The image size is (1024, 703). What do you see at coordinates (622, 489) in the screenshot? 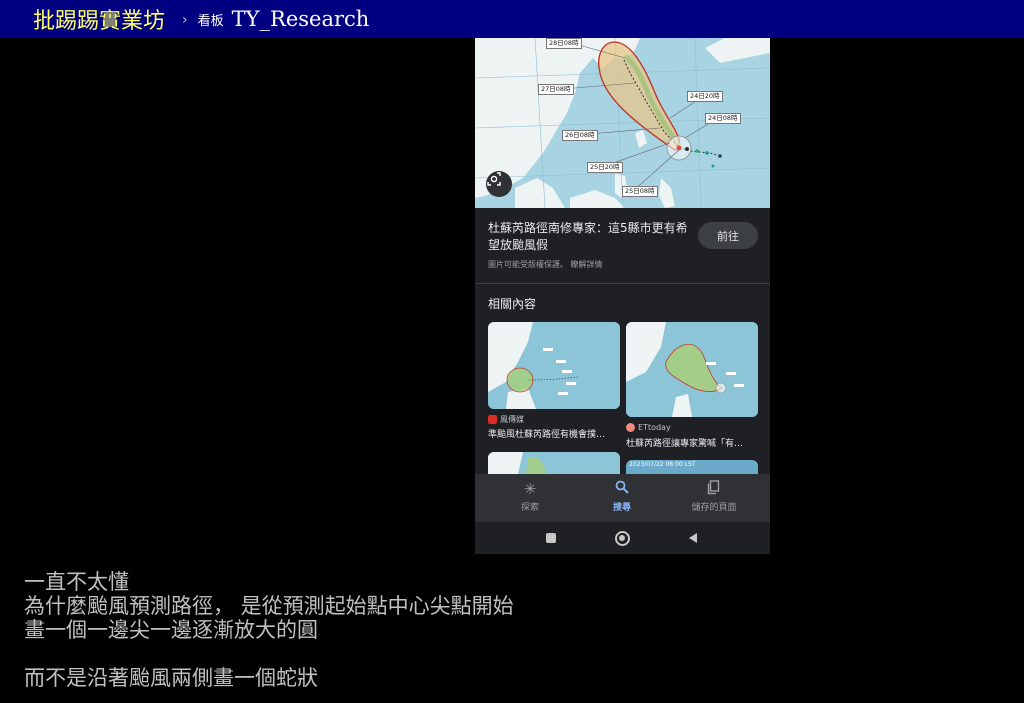
I see `search-icon` at bounding box center [622, 489].